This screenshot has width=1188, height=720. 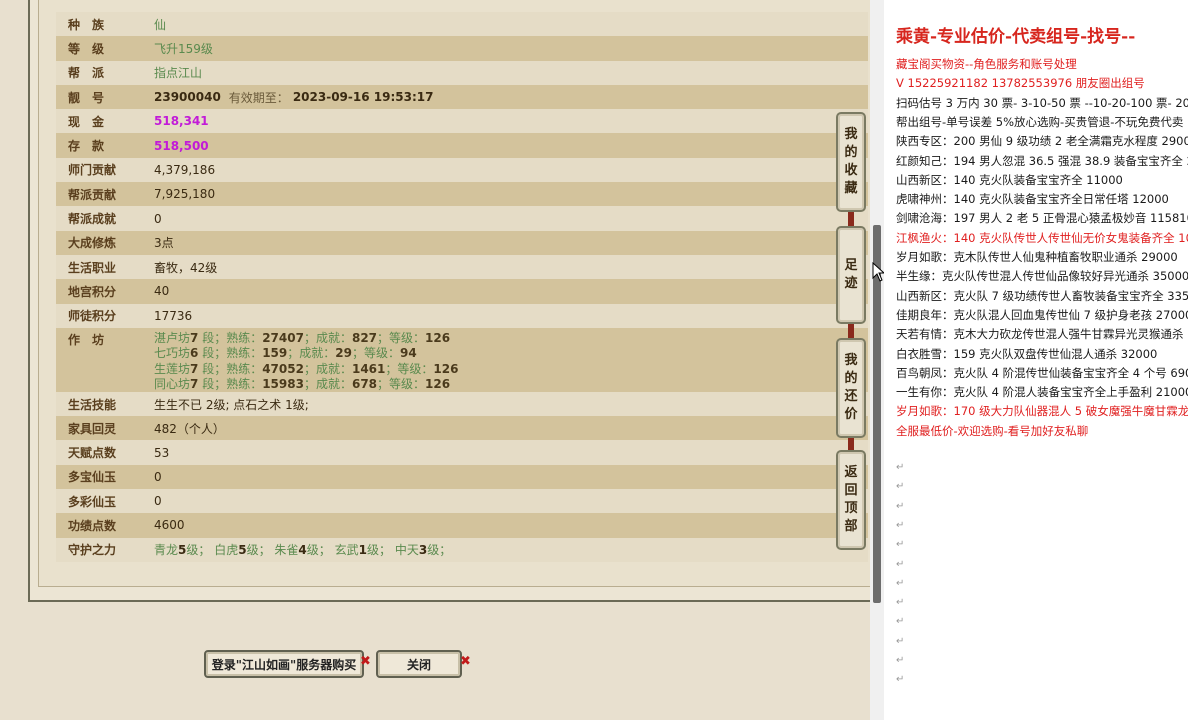 What do you see at coordinates (364, 337) in the screenshot?
I see `workshop-number: 827` at bounding box center [364, 337].